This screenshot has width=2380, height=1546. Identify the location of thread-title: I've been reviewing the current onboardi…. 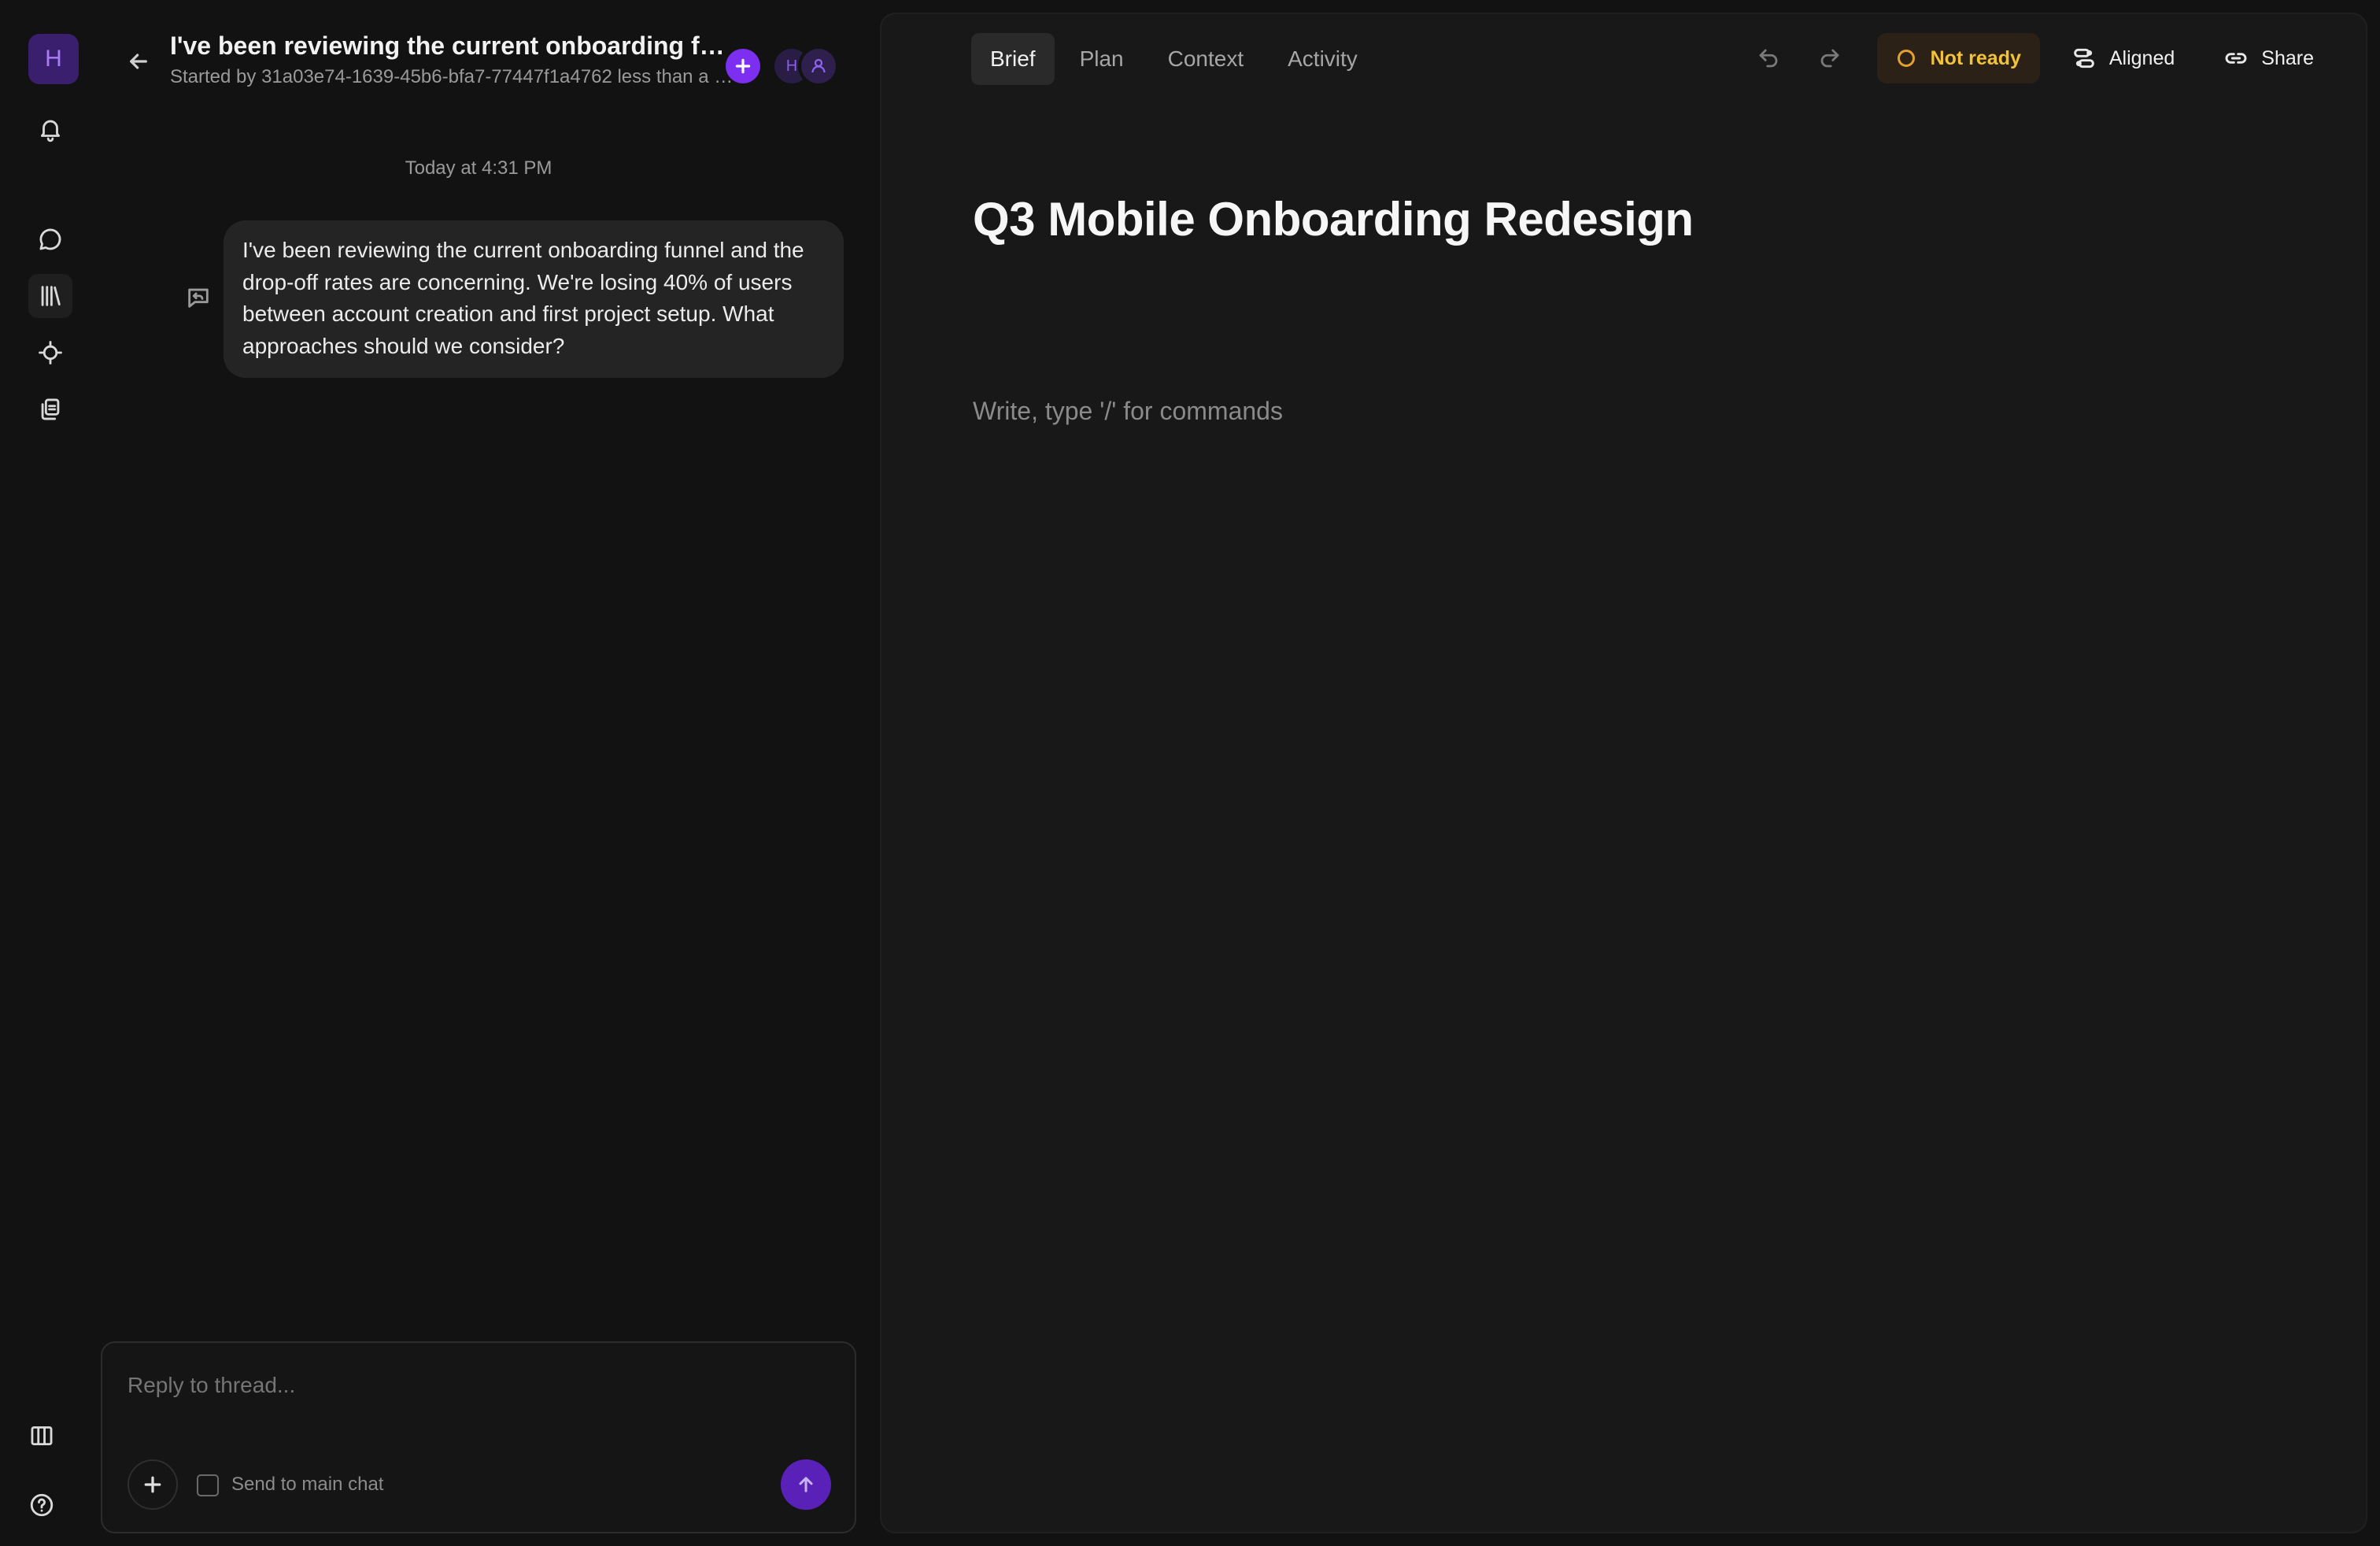
(453, 45).